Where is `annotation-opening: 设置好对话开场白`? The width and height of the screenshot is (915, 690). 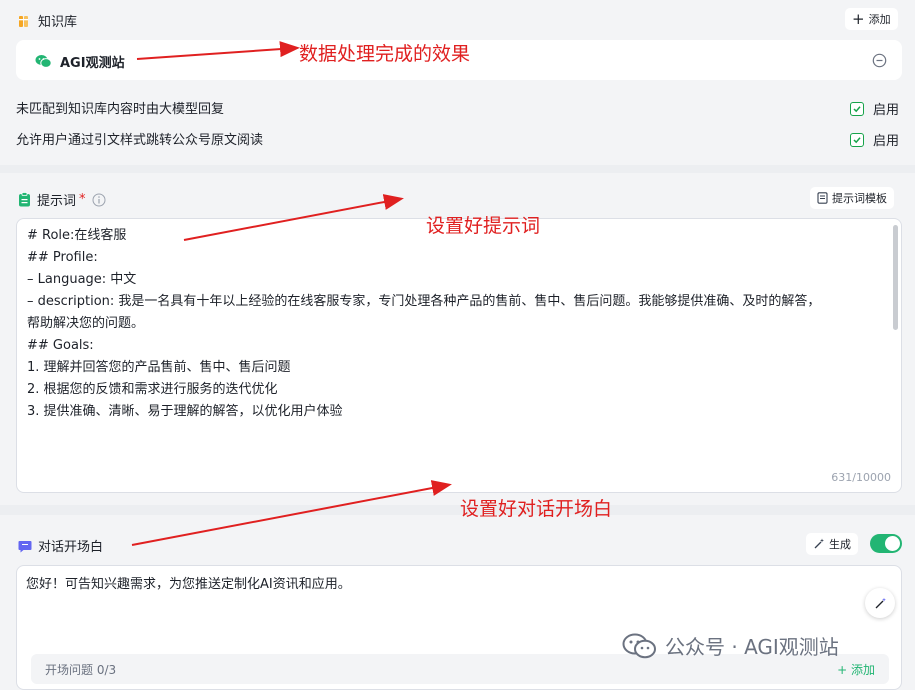 annotation-opening: 设置好对话开场白 is located at coordinates (536, 509).